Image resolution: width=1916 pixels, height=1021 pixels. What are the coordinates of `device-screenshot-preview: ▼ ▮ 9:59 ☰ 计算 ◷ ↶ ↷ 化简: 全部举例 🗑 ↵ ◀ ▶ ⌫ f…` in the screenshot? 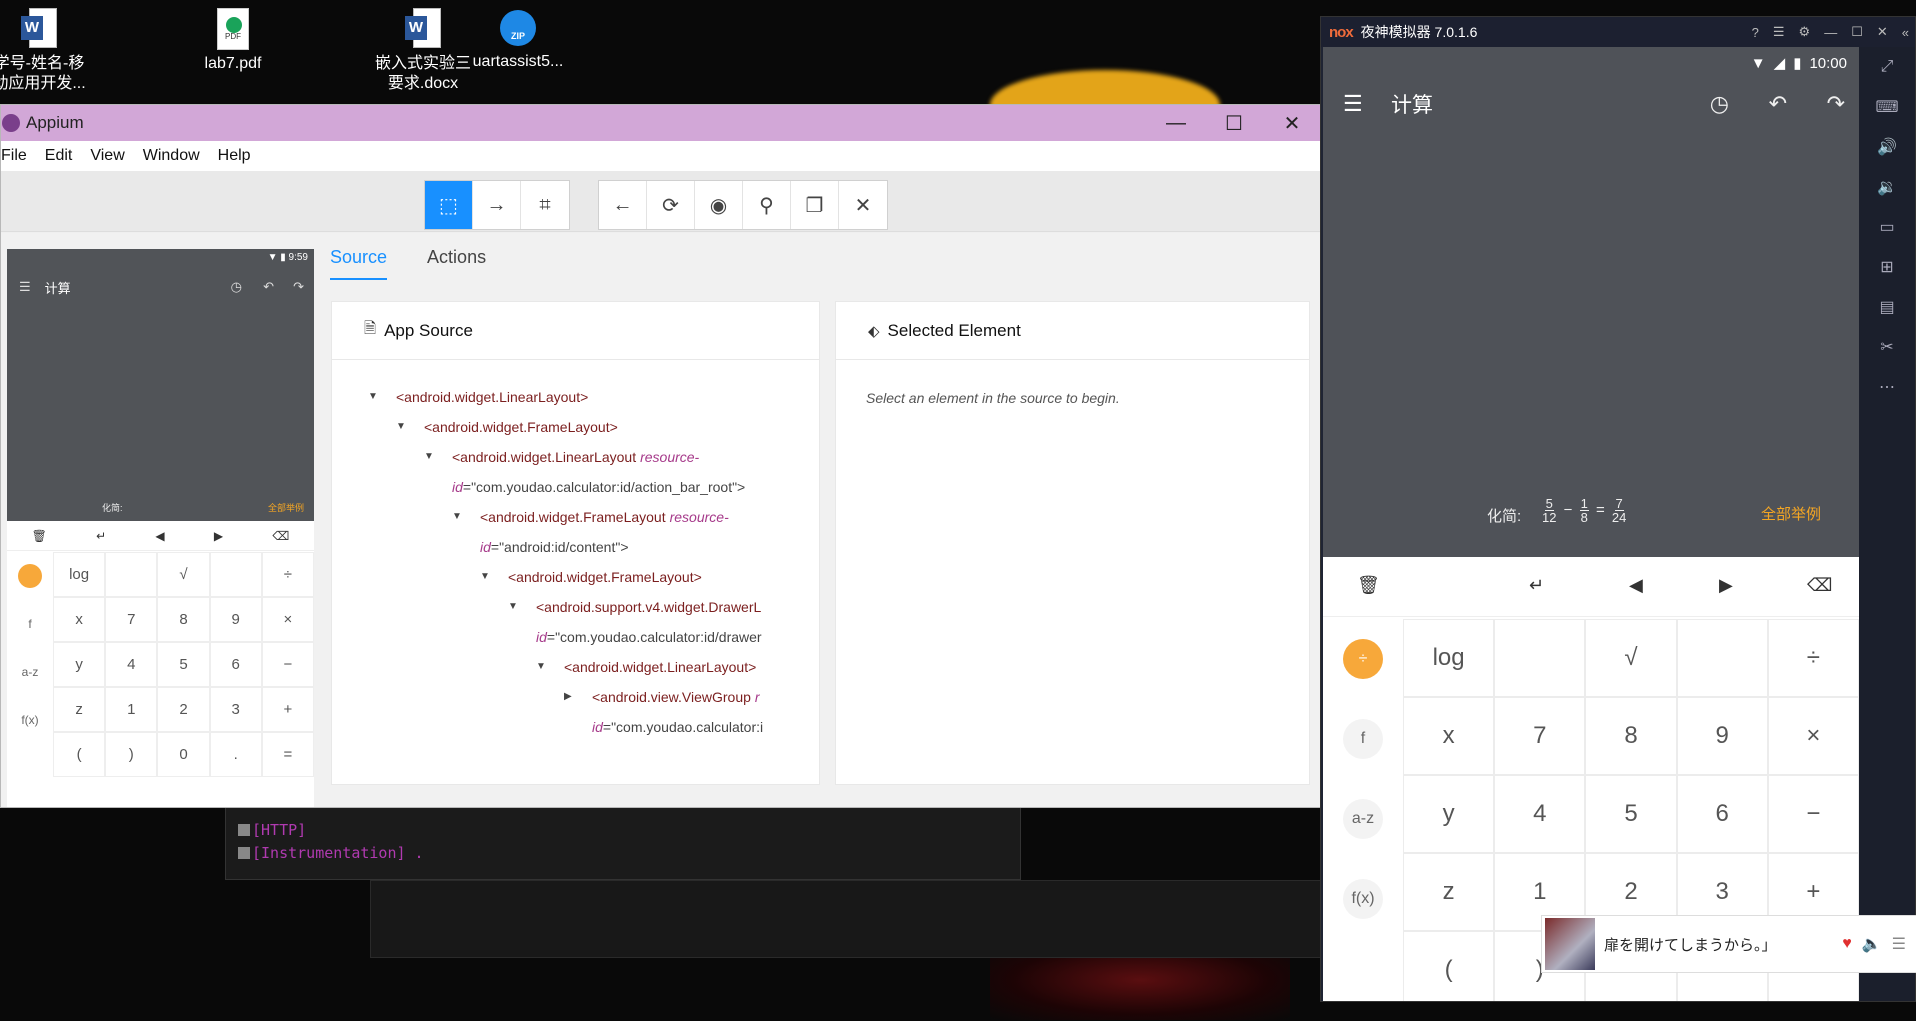 It's located at (160, 528).